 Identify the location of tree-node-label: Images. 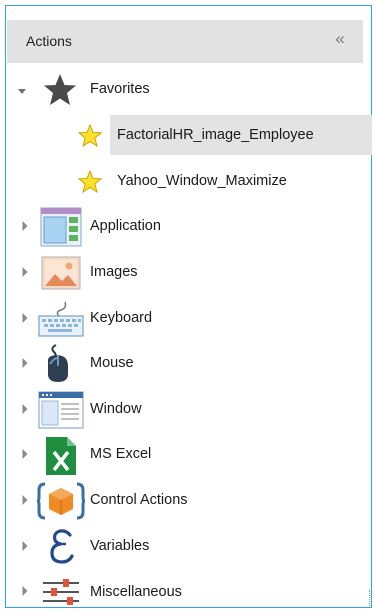
(114, 272).